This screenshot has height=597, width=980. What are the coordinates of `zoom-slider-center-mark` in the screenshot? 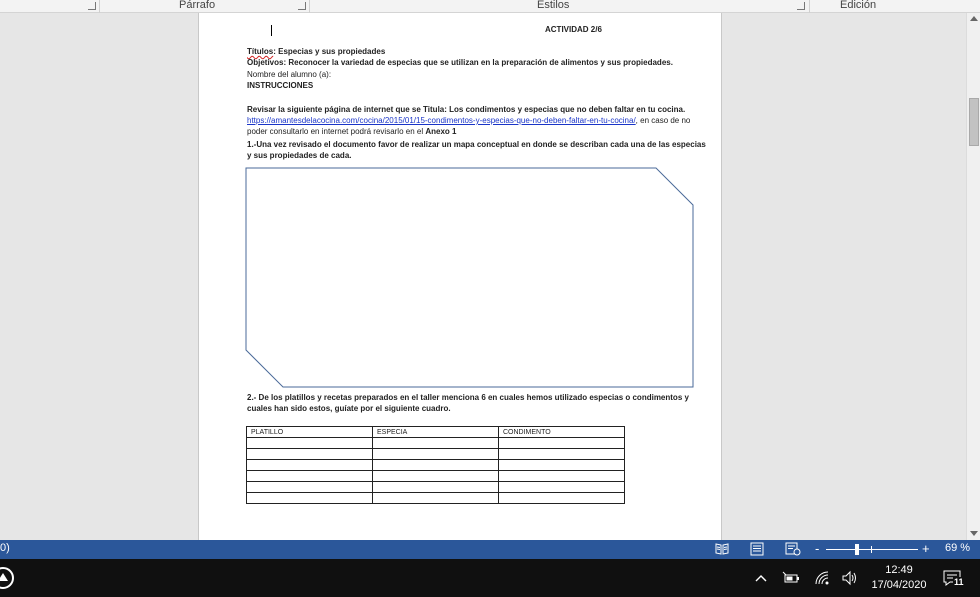 It's located at (871, 549).